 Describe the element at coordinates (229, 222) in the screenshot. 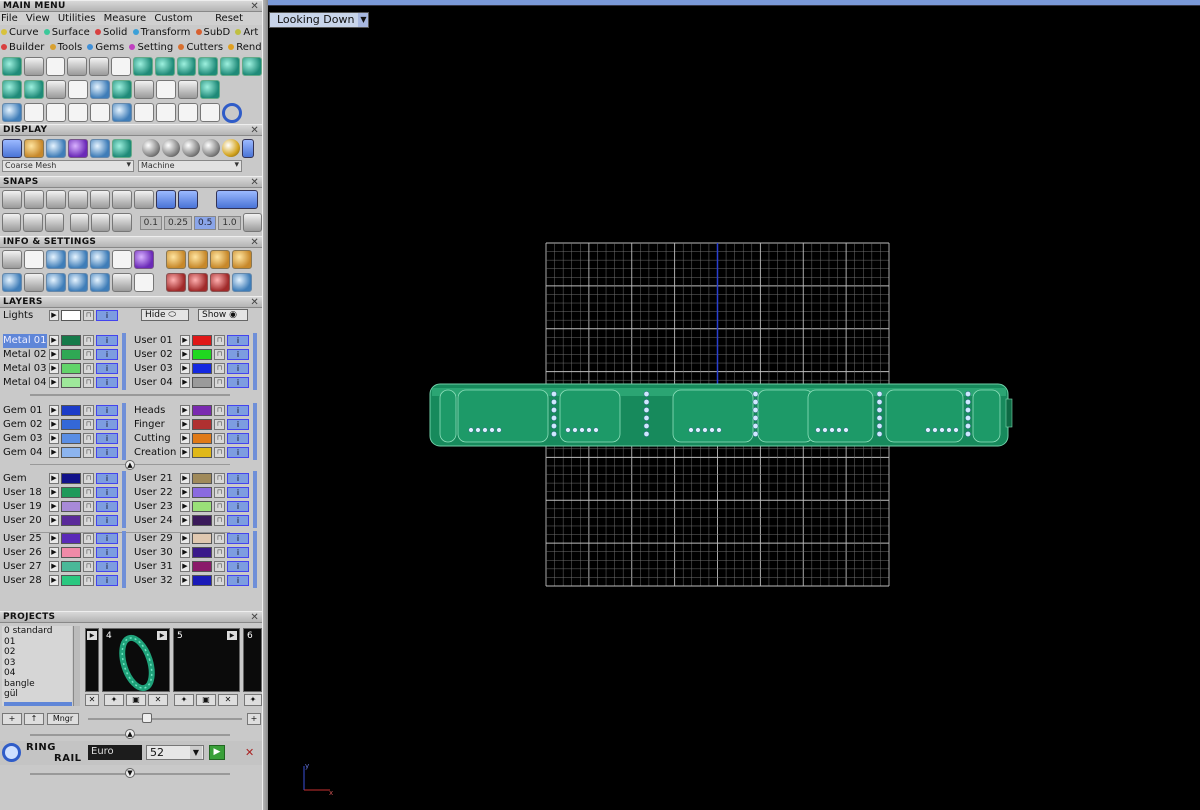

I see `snap-value-1-0: 1.0` at that location.